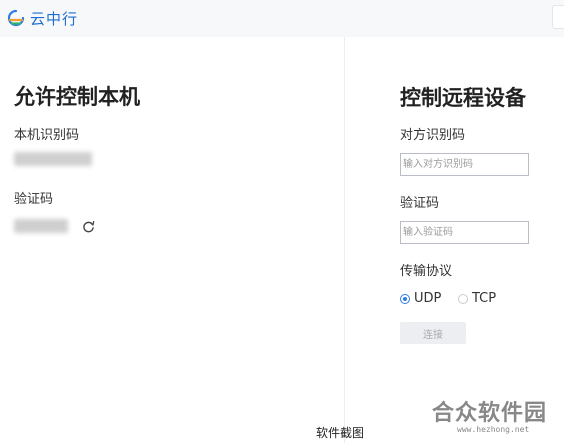 The image size is (564, 443). I want to click on app-name: 云中行, so click(54, 19).